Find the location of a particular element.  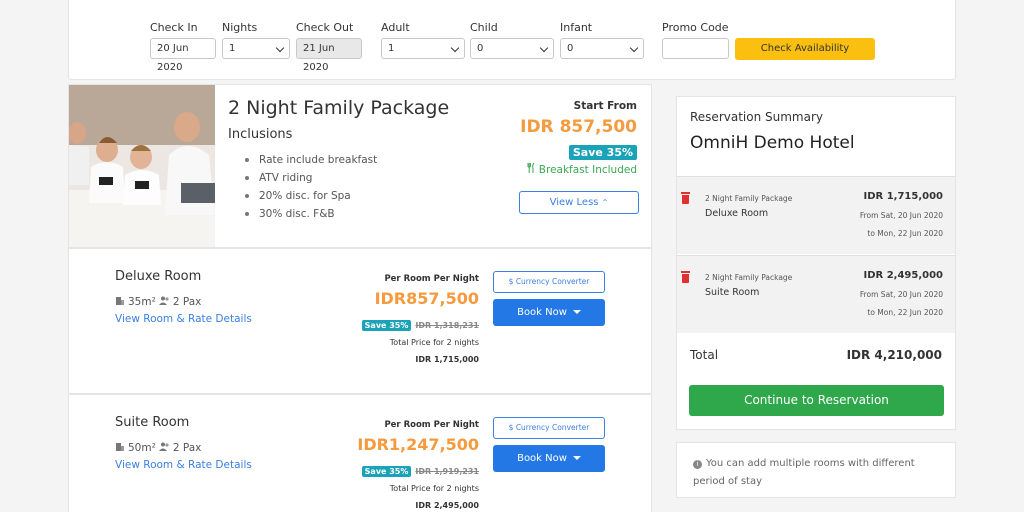

child-select: 0 is located at coordinates (512, 48).